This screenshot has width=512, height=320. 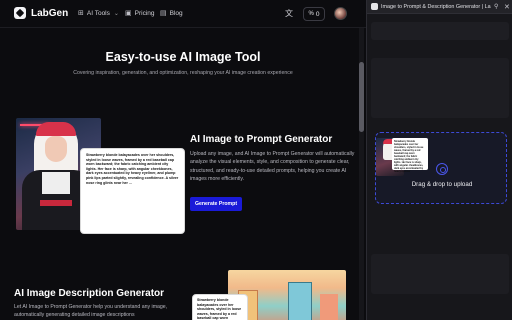 What do you see at coordinates (289, 13) in the screenshot?
I see `translate-icon: 文` at bounding box center [289, 13].